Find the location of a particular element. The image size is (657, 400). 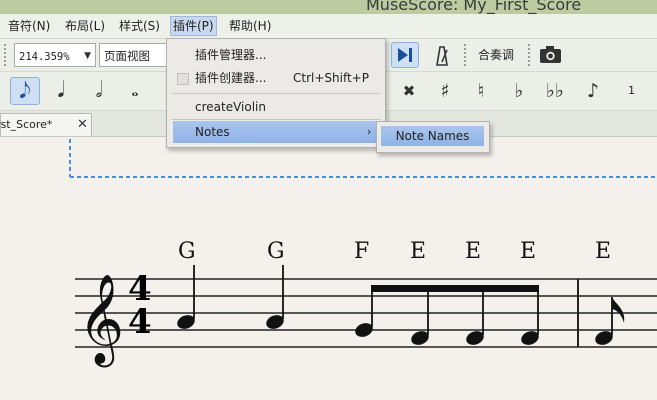

note-names-item: Note Names is located at coordinates (432, 136).